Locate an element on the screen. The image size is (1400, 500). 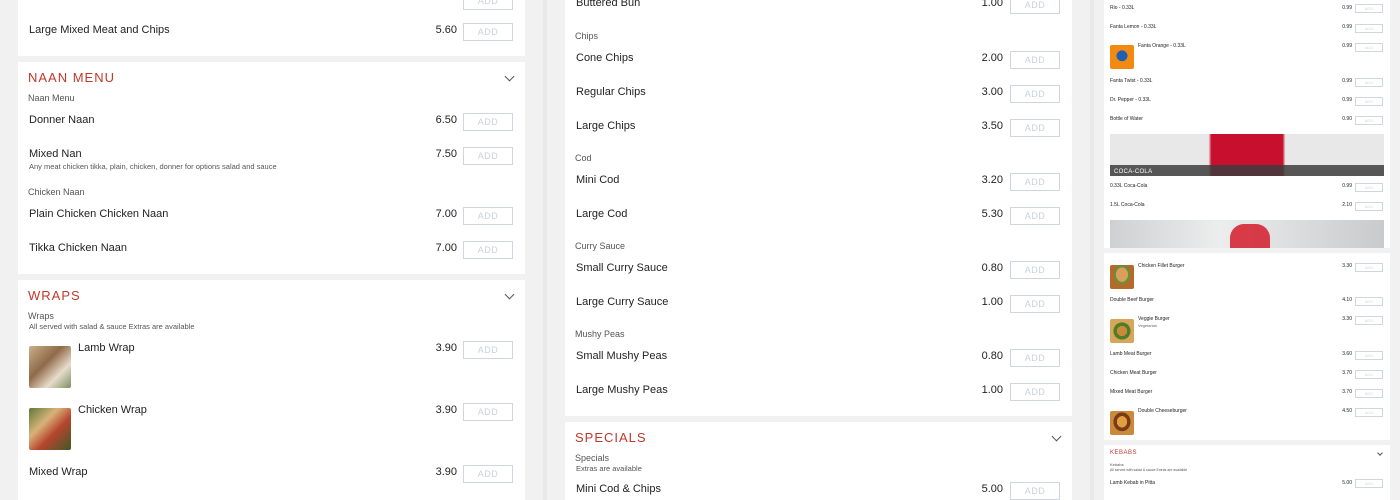
item-price: 3.00 is located at coordinates (992, 92).